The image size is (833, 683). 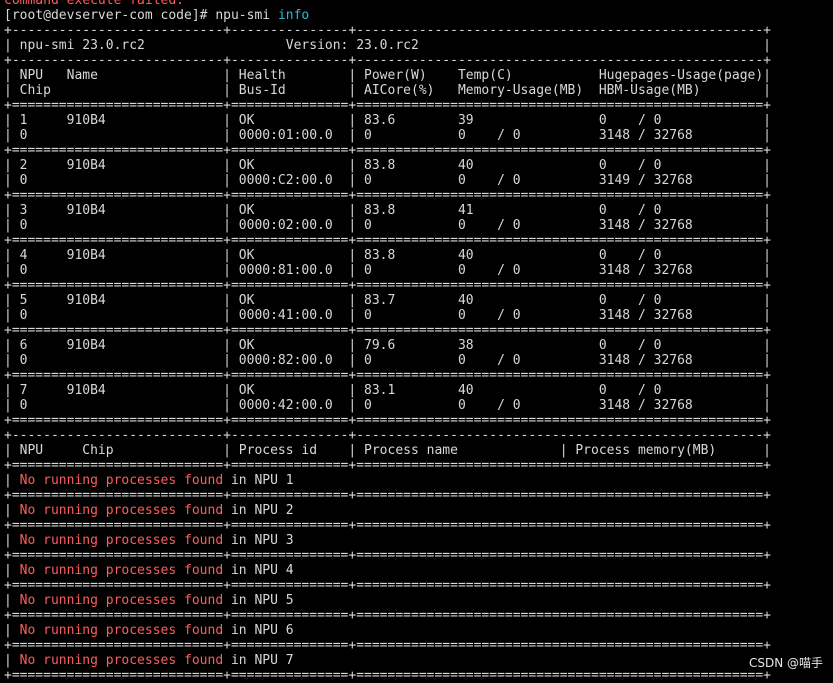 I want to click on process-row-3: | No running processes found in NPU 3, so click(x=149, y=540).